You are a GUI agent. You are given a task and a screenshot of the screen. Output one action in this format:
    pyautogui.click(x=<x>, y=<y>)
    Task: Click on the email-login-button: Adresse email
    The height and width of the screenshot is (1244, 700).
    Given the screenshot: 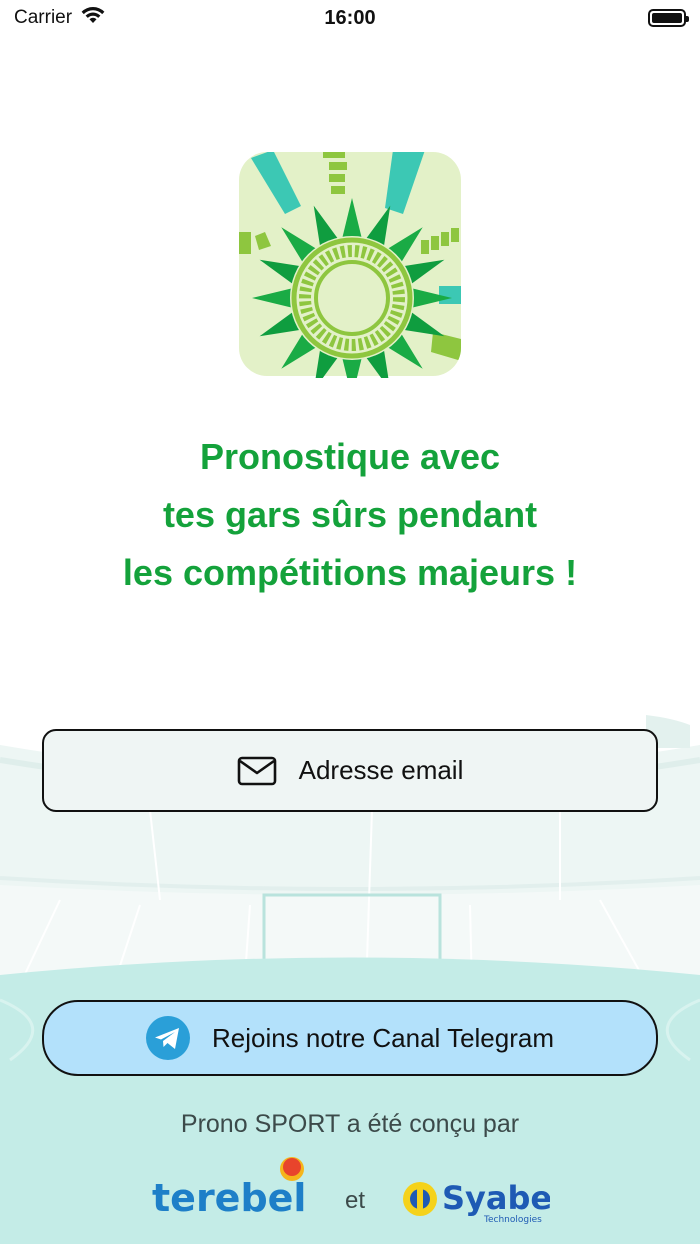 What is the action you would take?
    pyautogui.click(x=350, y=770)
    